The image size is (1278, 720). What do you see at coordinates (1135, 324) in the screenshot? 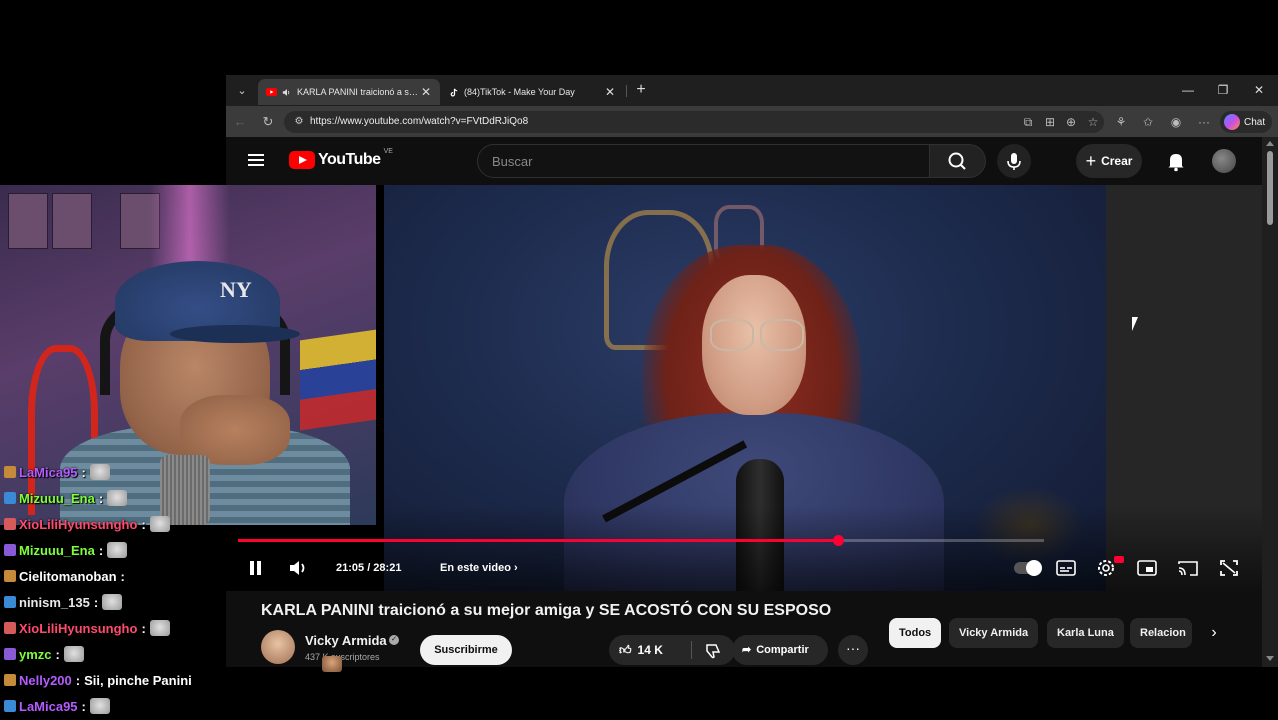
I see `mouse-cursor-icon` at bounding box center [1135, 324].